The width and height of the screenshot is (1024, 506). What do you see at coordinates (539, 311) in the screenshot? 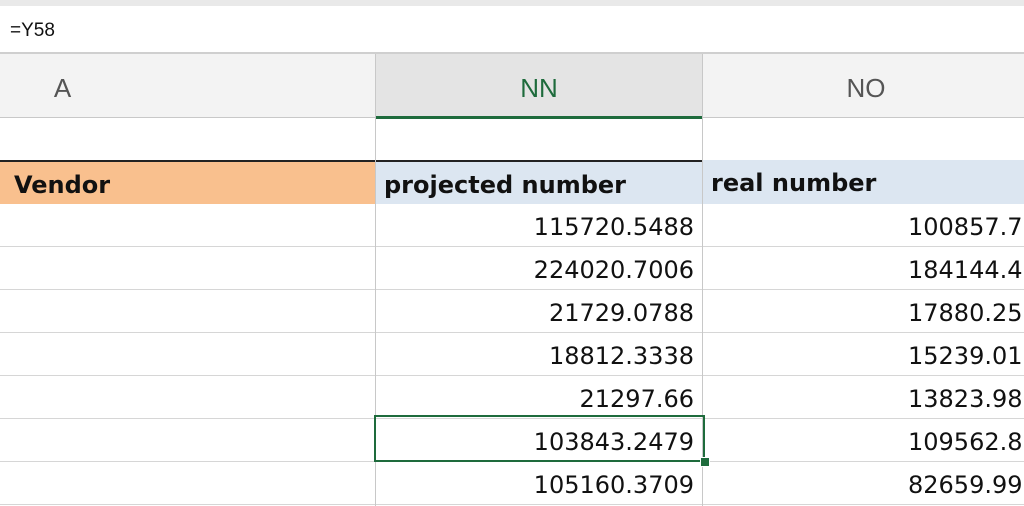
I see `projected-cell: 21729.0788` at bounding box center [539, 311].